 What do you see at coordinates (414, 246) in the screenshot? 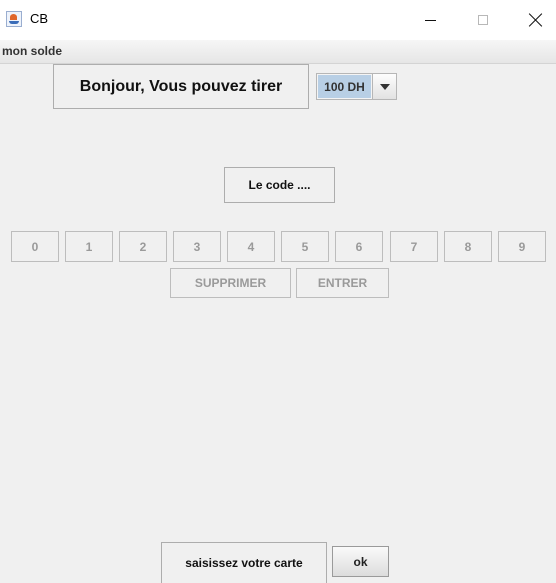
I see `keypad-key-7: 7` at bounding box center [414, 246].